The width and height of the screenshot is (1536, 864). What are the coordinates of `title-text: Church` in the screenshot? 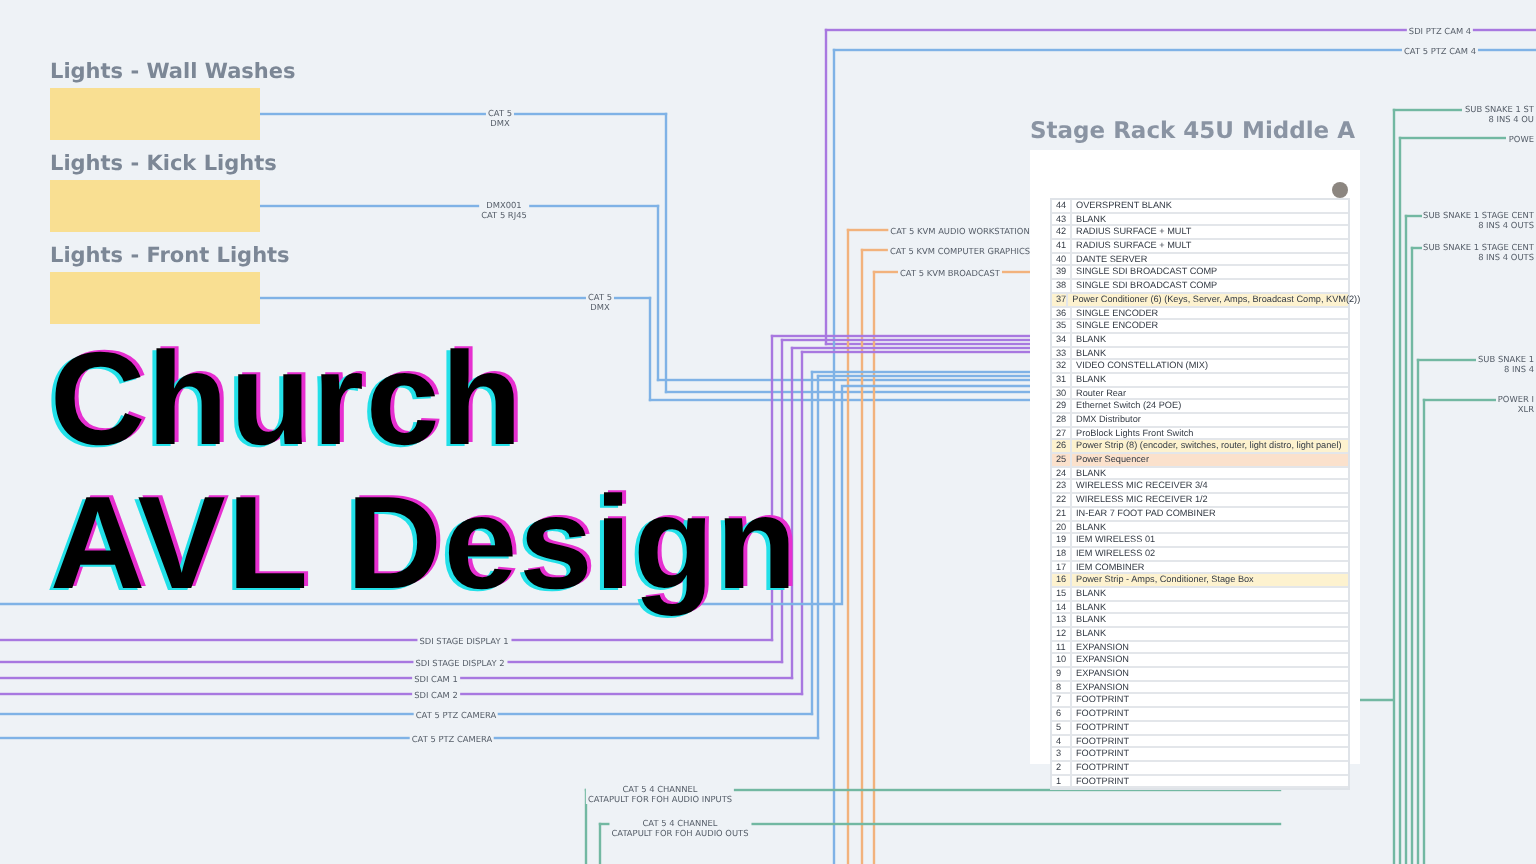 It's located at (287, 398).